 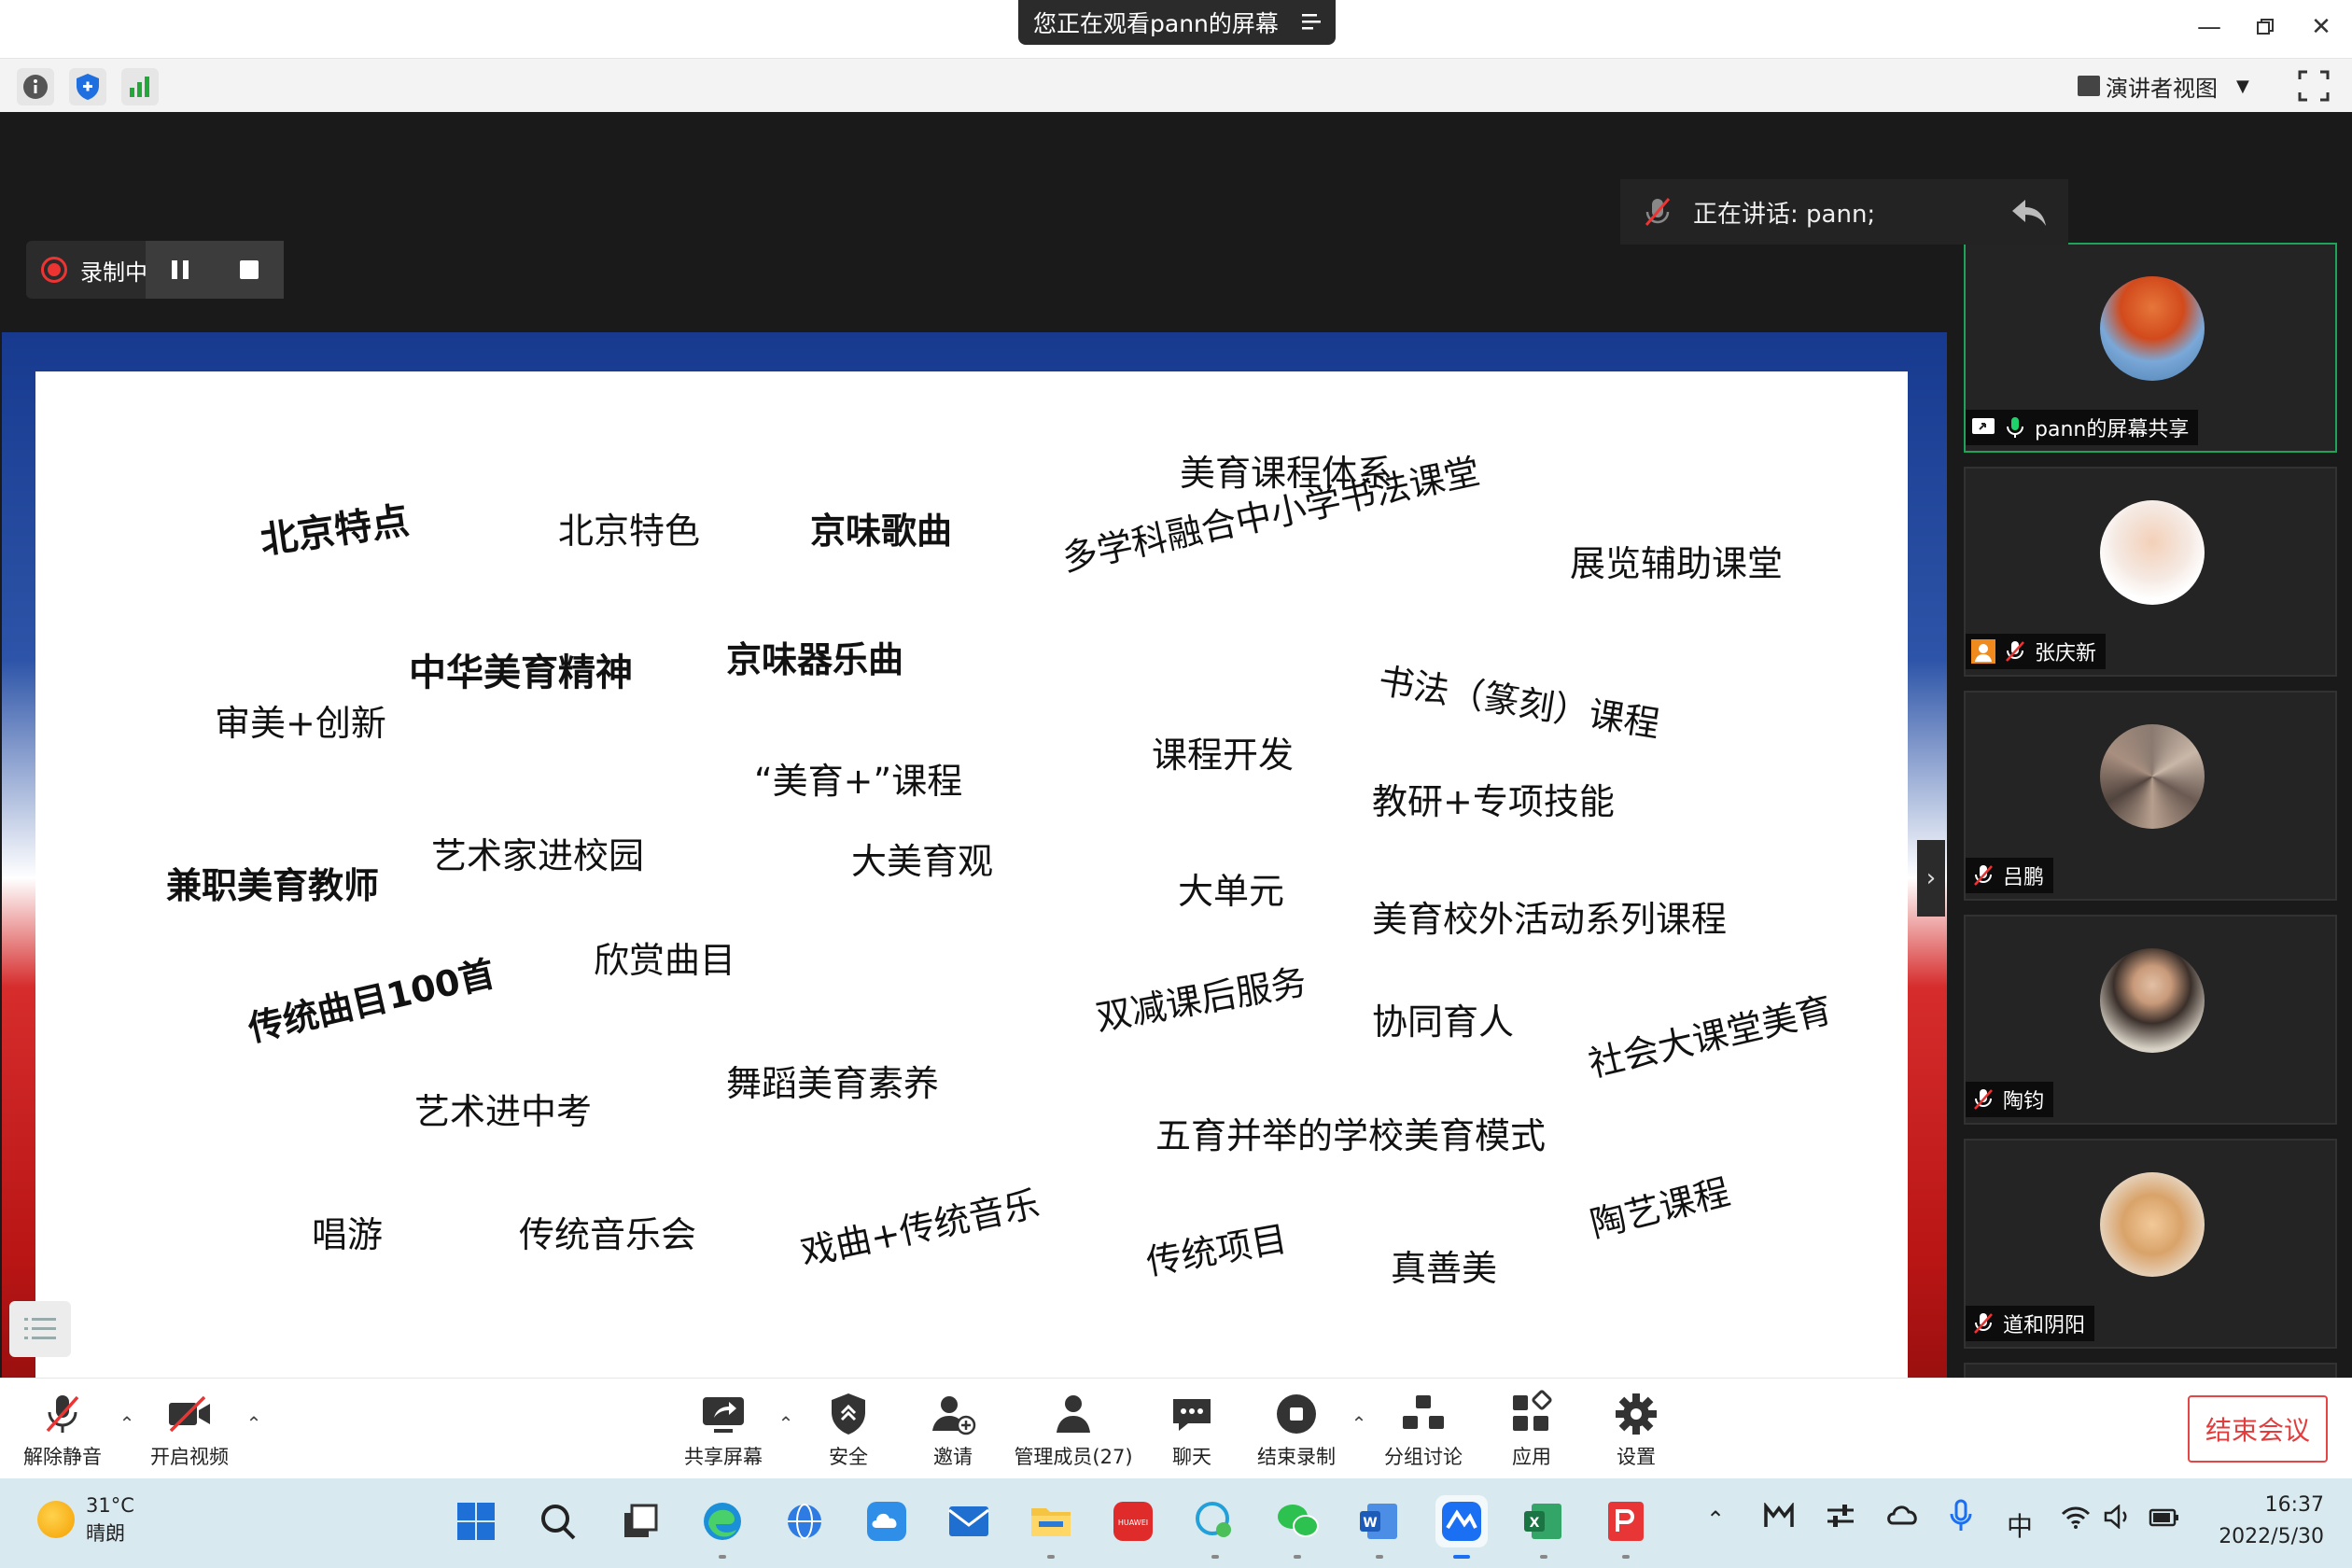 I want to click on start-video-button: 开启视频, so click(x=189, y=1430).